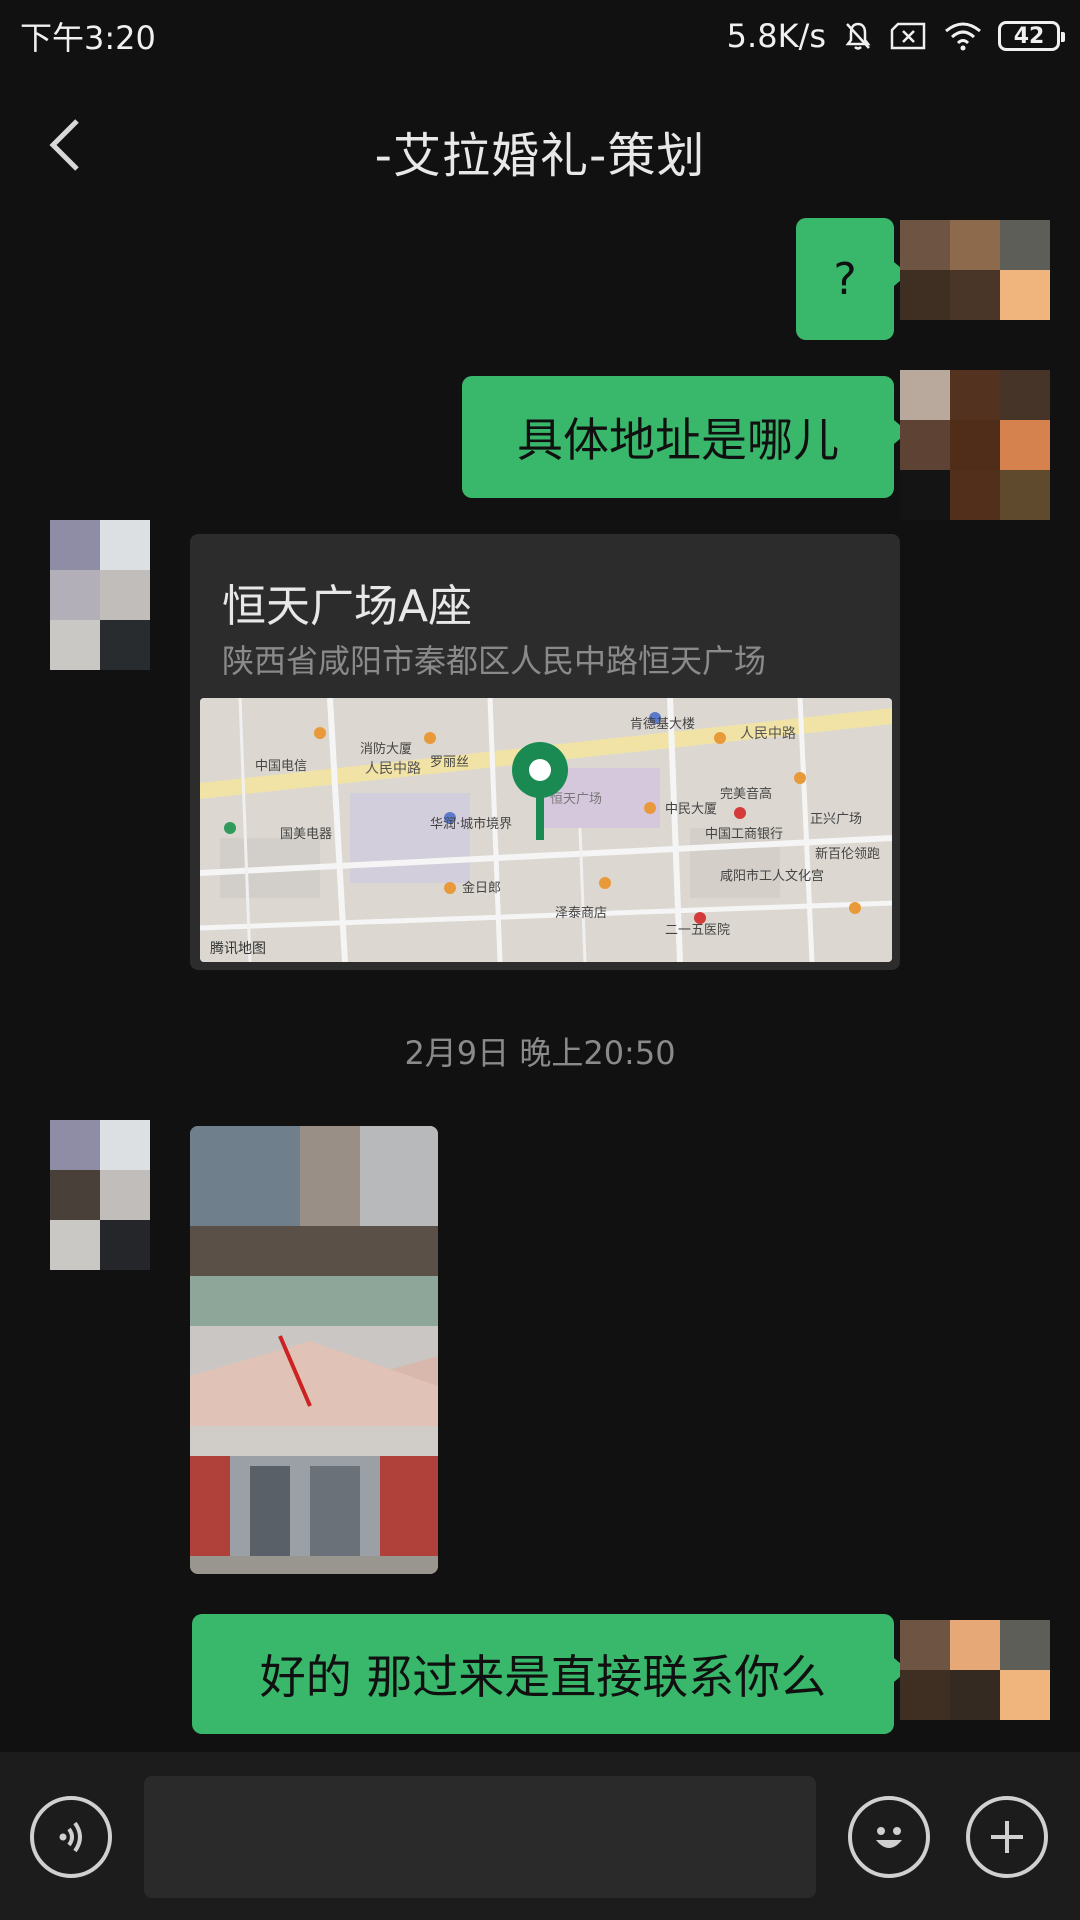 This screenshot has width=1080, height=1920. I want to click on photo-message, so click(314, 1350).